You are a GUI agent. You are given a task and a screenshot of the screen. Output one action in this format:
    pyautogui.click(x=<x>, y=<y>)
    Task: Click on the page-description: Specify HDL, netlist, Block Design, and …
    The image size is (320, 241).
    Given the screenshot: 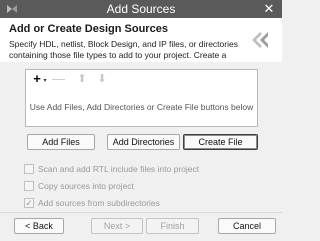 What is the action you would take?
    pyautogui.click(x=123, y=49)
    